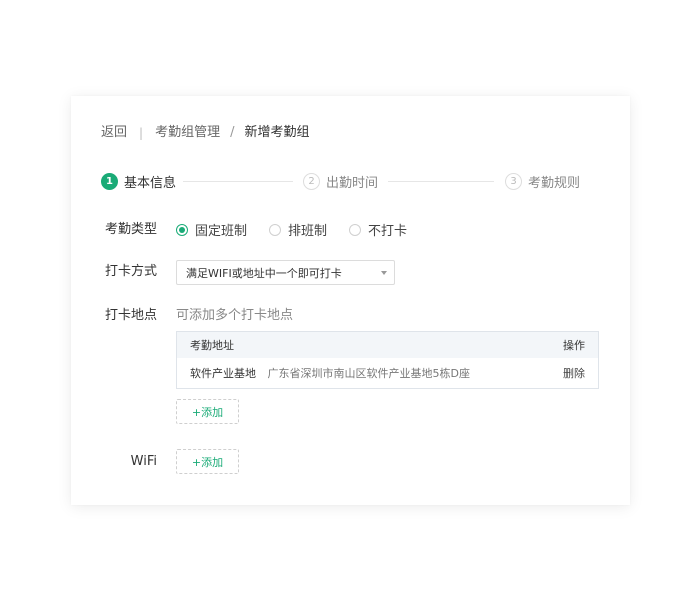 The image size is (700, 600). I want to click on location-name: 软件产业基地, so click(223, 373).